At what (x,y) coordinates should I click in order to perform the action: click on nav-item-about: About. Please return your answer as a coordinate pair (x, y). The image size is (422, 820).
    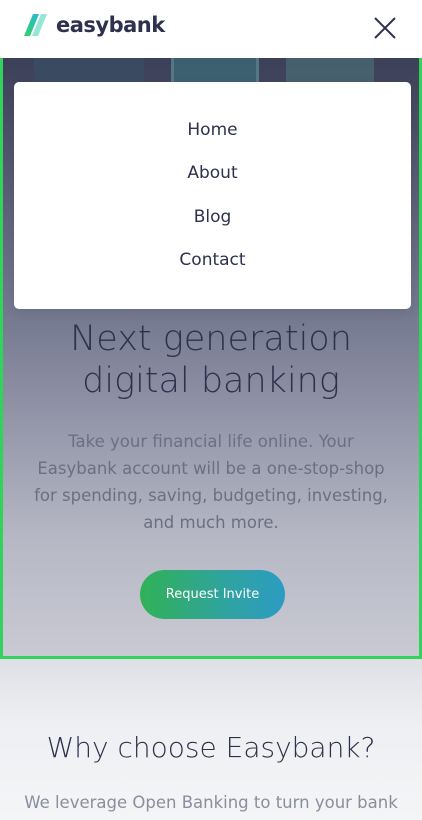
    Looking at the image, I should click on (212, 173).